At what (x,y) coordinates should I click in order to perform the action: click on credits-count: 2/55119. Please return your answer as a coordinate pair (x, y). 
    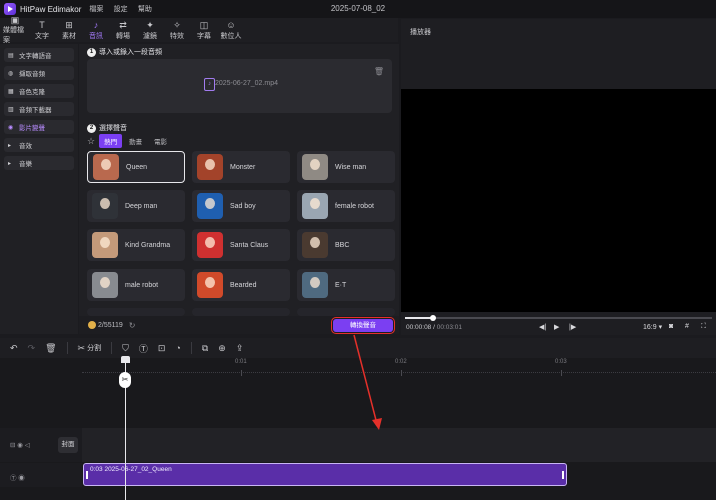
    Looking at the image, I should click on (110, 325).